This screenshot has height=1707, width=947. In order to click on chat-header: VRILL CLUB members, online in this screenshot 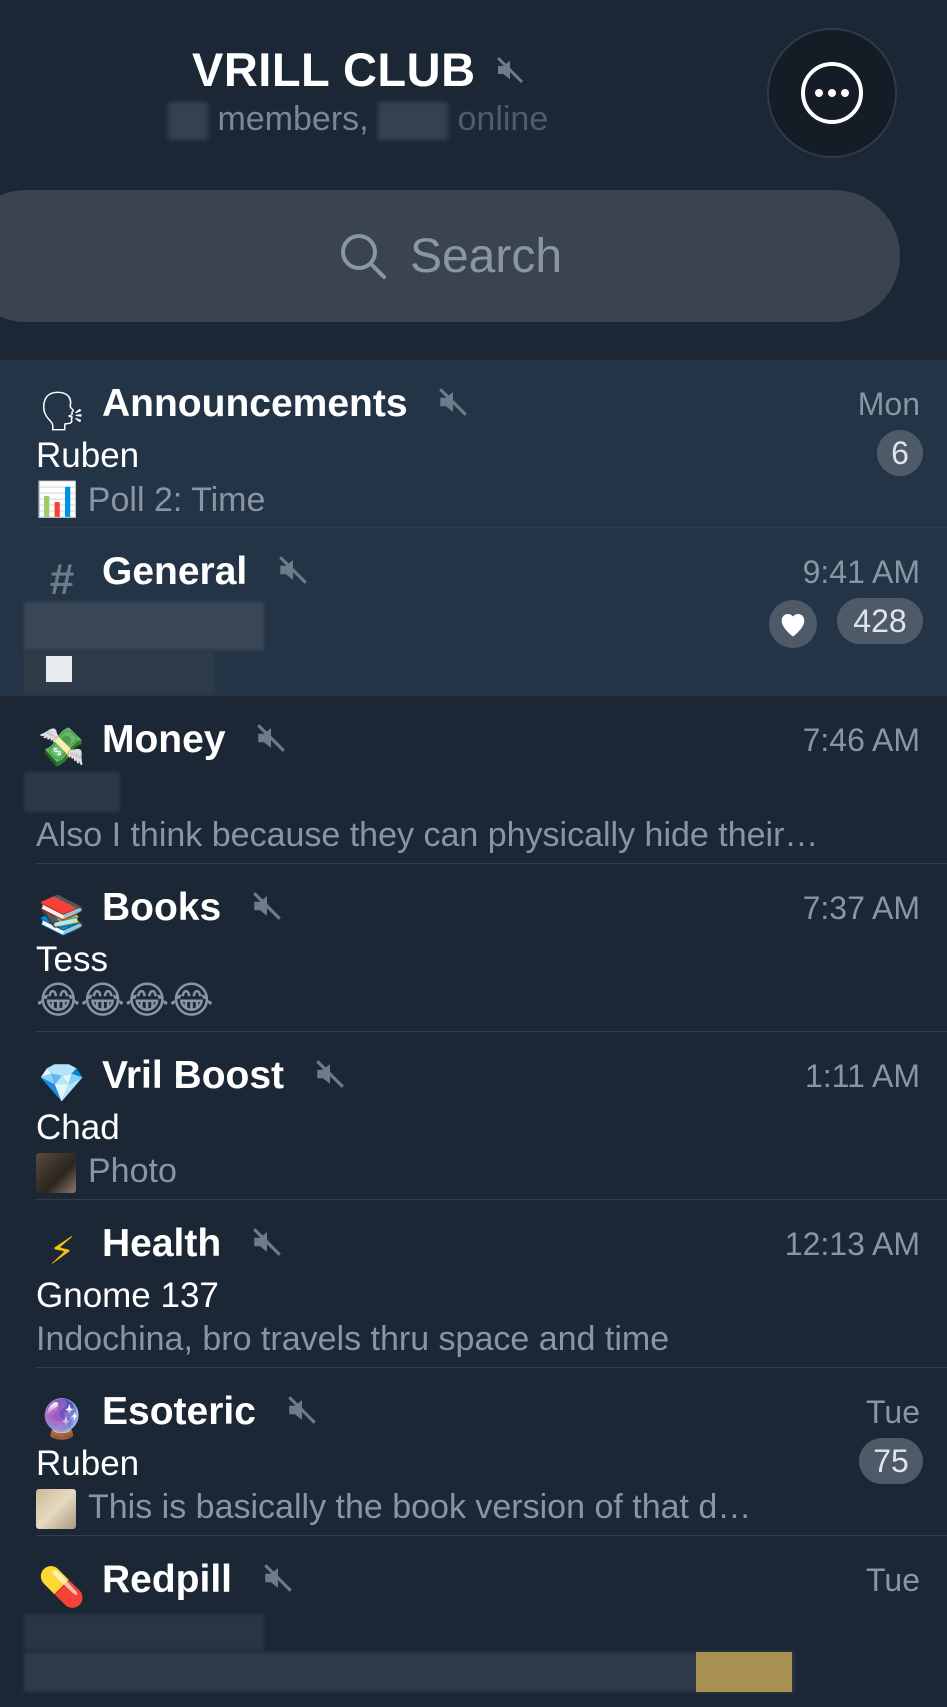, I will do `click(473, 95)`.